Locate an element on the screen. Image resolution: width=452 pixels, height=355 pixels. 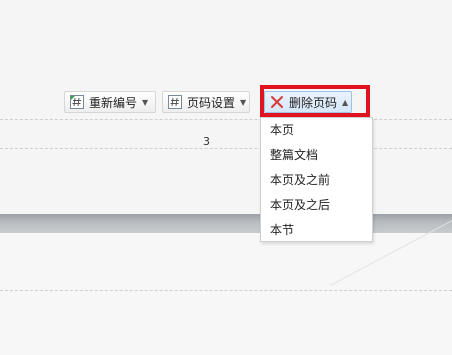
page-number-settings-button: 页码设置 ▼ is located at coordinates (206, 102).